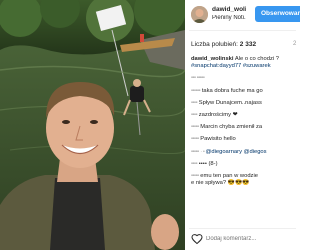  What do you see at coordinates (277, 14) in the screenshot?
I see `follow-button: Obserwowanie` at bounding box center [277, 14].